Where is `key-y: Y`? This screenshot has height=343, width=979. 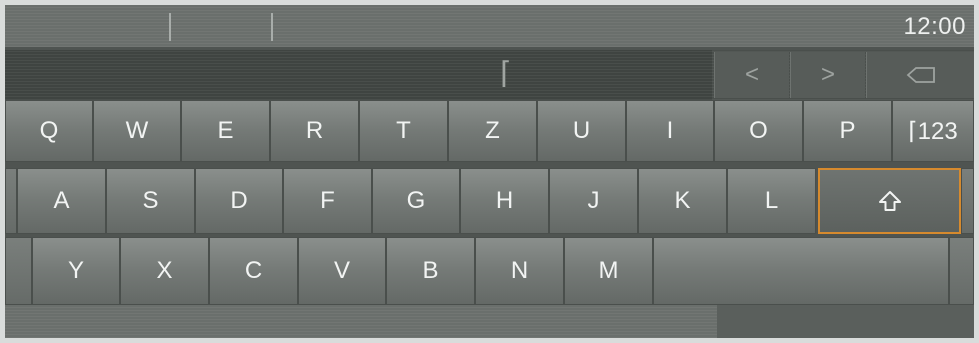
key-y: Y is located at coordinates (76, 271).